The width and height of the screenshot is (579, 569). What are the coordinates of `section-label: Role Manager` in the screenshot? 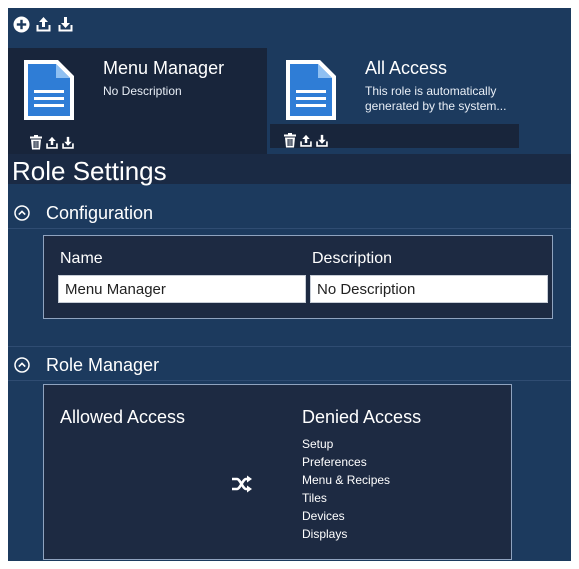 It's located at (103, 364).